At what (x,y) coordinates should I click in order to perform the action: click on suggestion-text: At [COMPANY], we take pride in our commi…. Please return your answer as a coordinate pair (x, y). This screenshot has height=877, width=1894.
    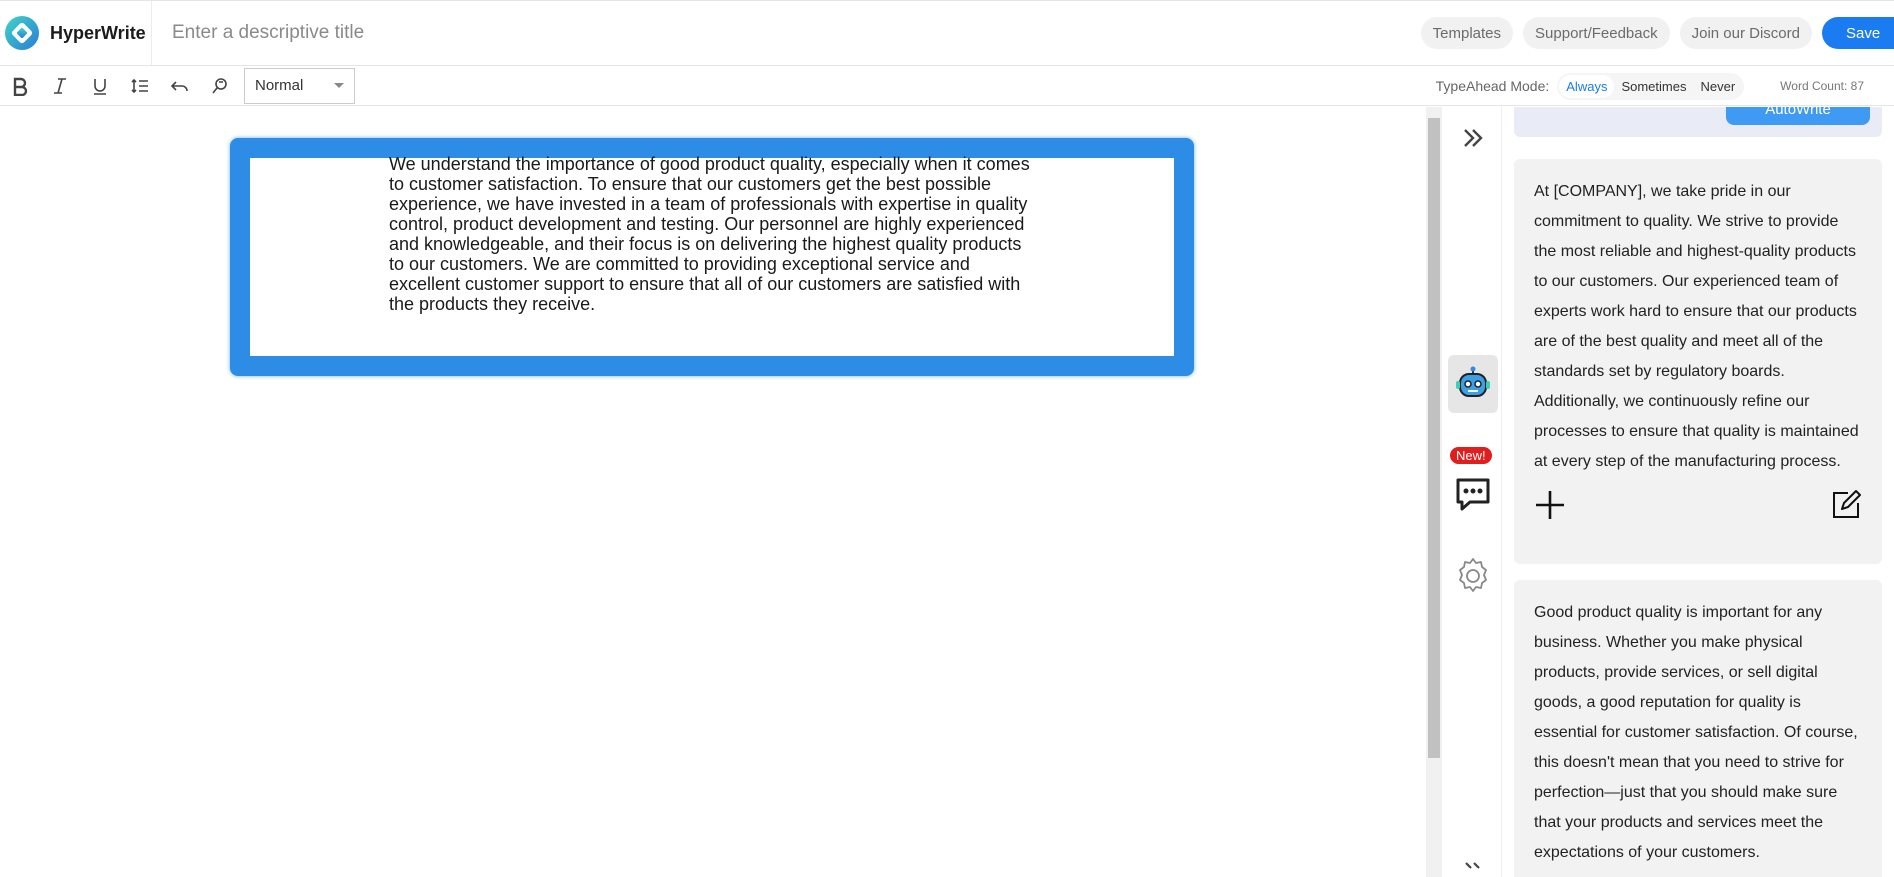
    Looking at the image, I should click on (1696, 326).